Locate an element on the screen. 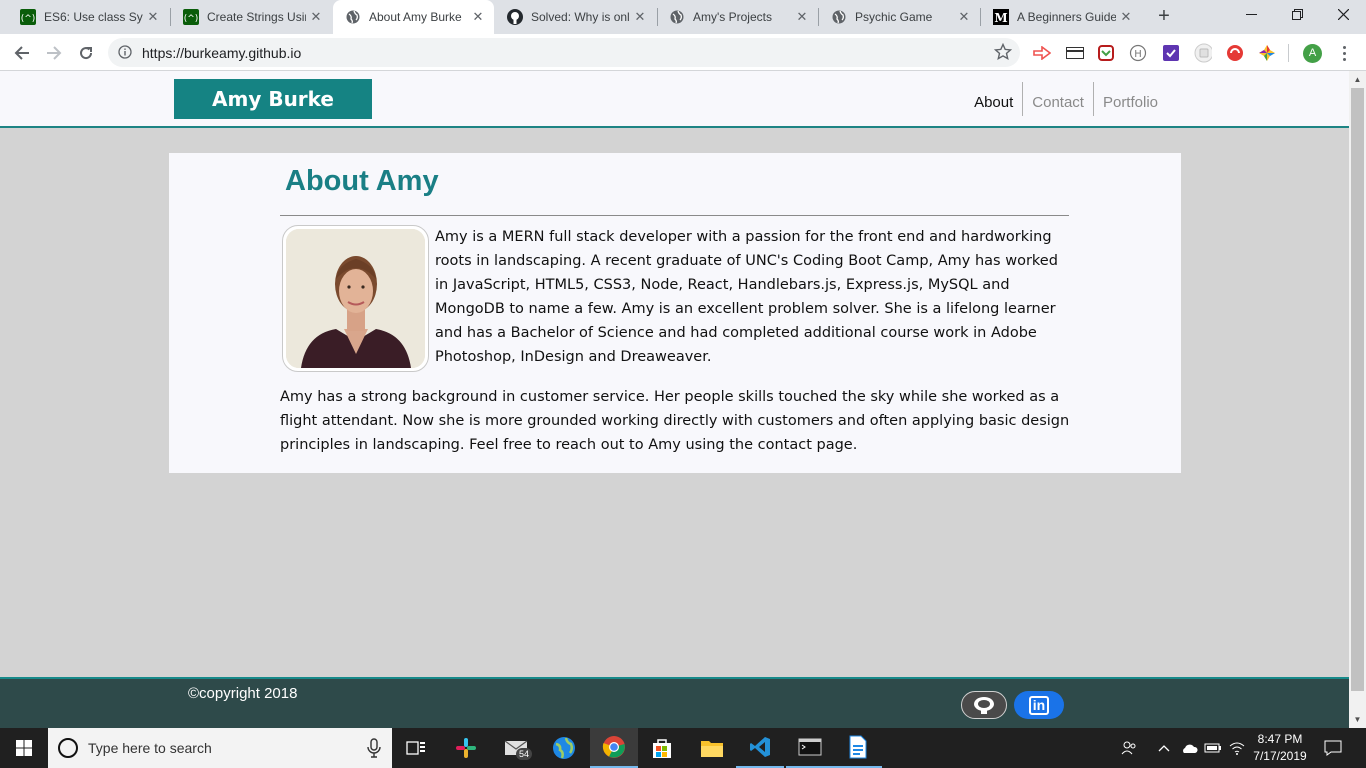 The width and height of the screenshot is (1366, 768). notifications-icon is located at coordinates (1333, 748).